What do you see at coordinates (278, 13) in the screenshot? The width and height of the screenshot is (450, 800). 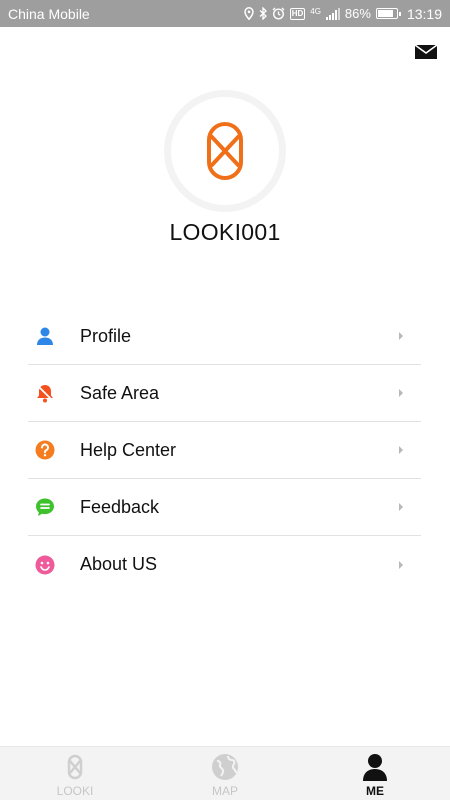 I see `alarm-icon` at bounding box center [278, 13].